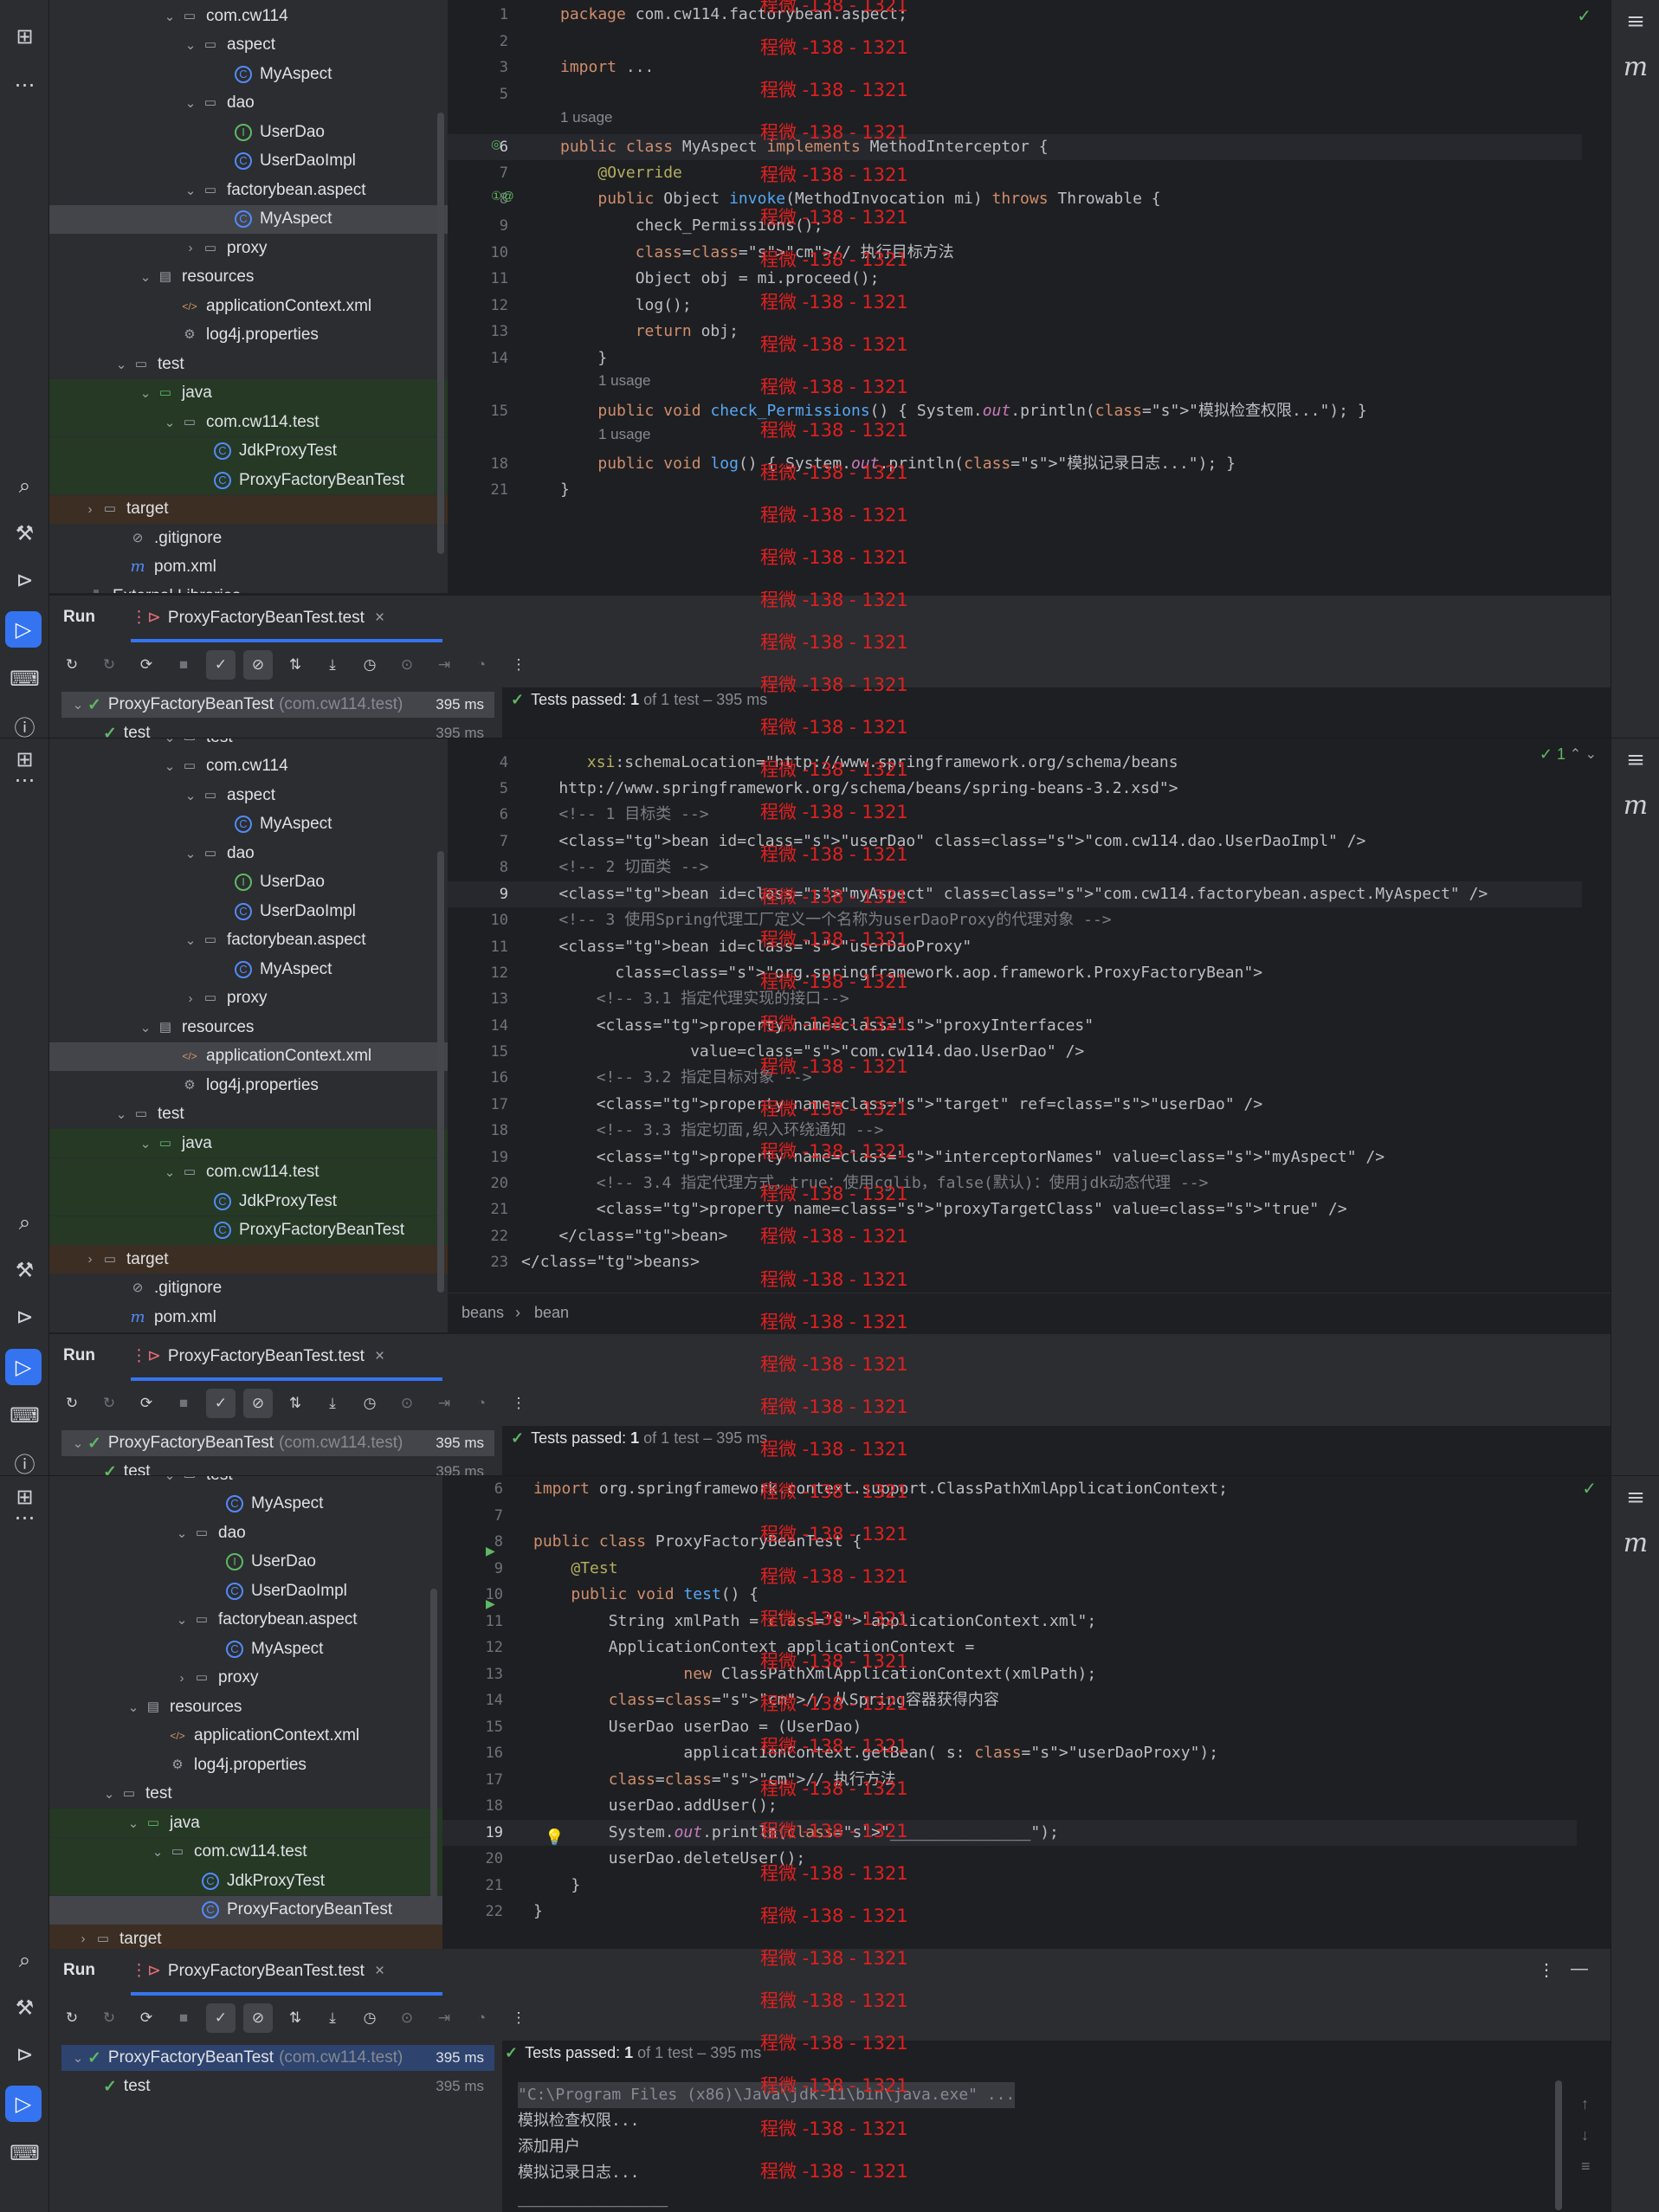  I want to click on tree-item: C UserDaoImpl, so click(248, 911).